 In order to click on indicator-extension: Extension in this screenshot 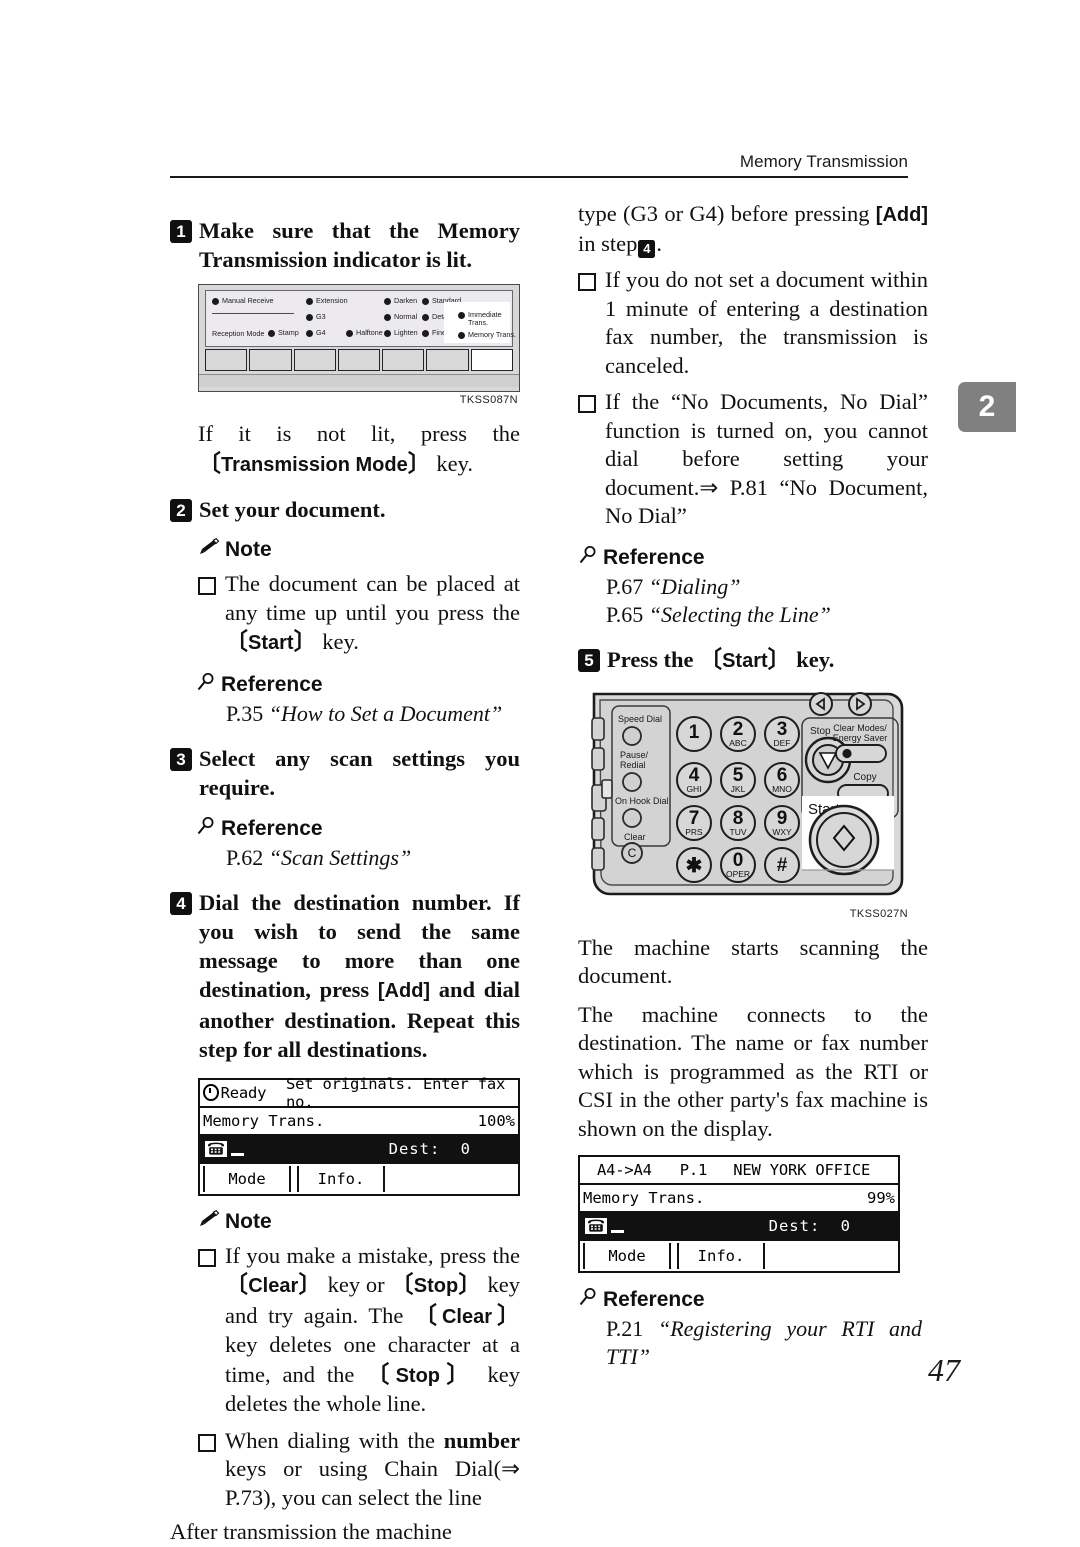, I will do `click(327, 301)`.